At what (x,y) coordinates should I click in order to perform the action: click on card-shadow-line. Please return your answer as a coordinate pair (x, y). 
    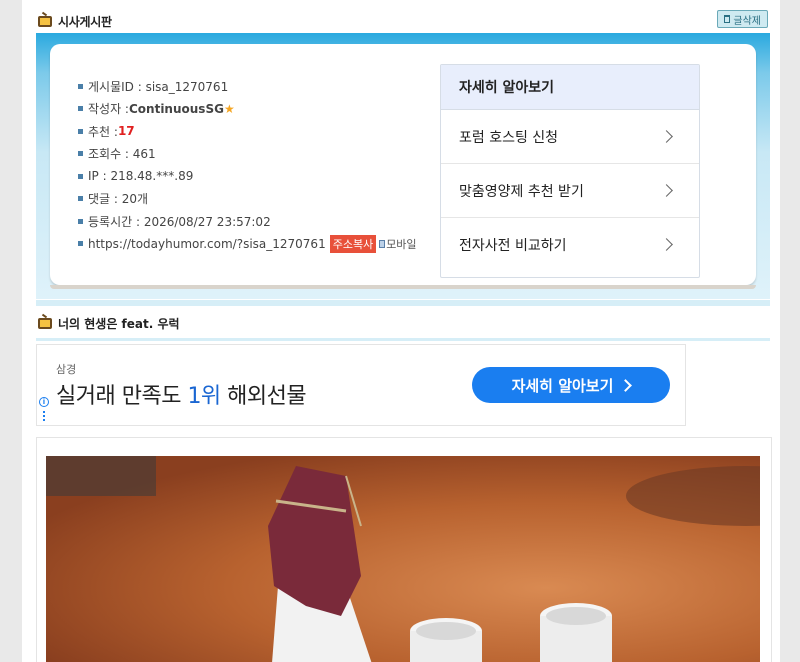
    Looking at the image, I should click on (403, 287).